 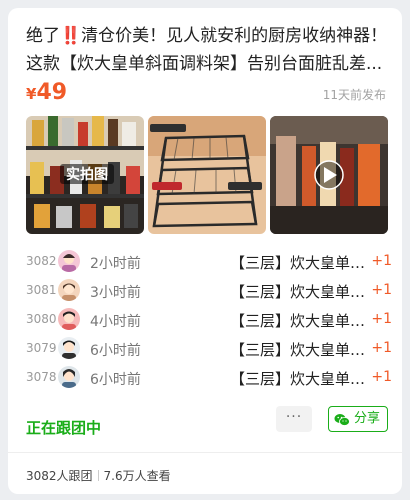 What do you see at coordinates (354, 95) in the screenshot?
I see `posted-time: 11天前发布` at bounding box center [354, 95].